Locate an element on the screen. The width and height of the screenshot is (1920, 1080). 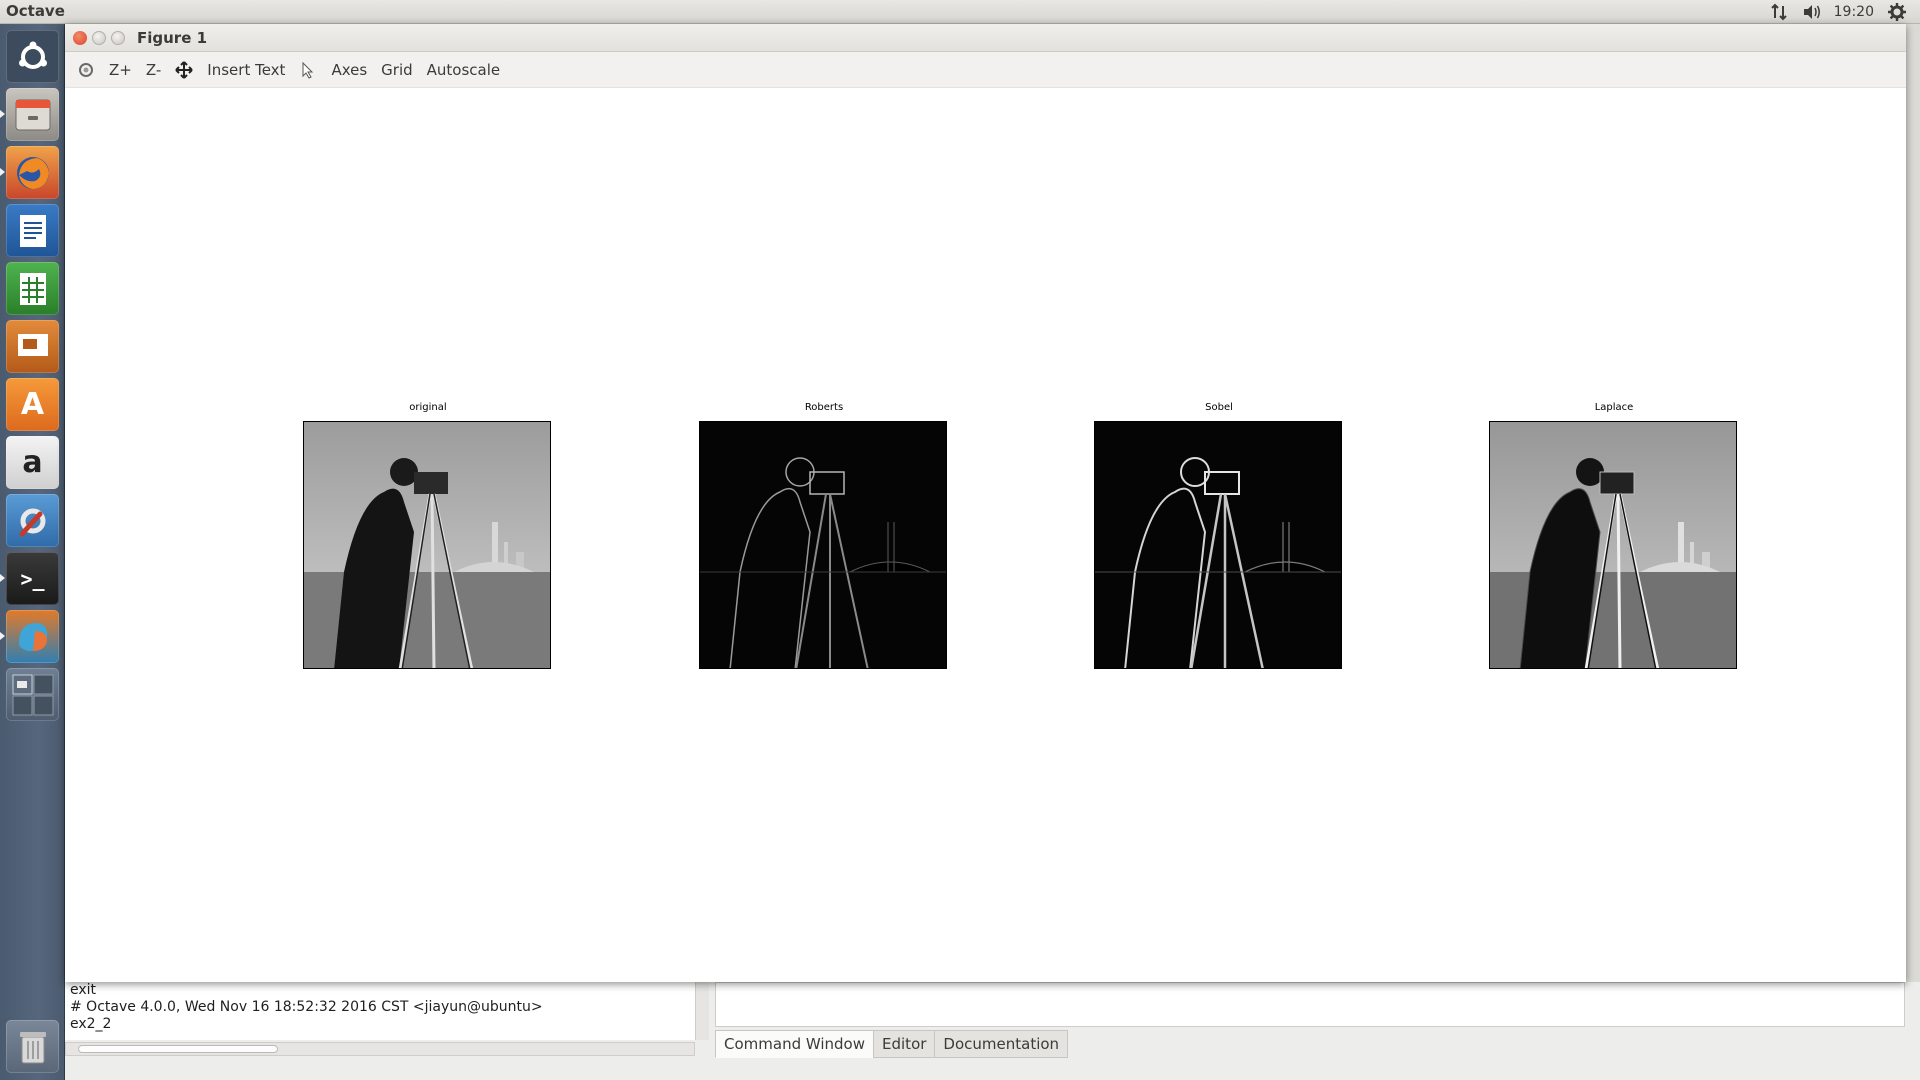
vertical-scrollbar is located at coordinates (702, 1011).